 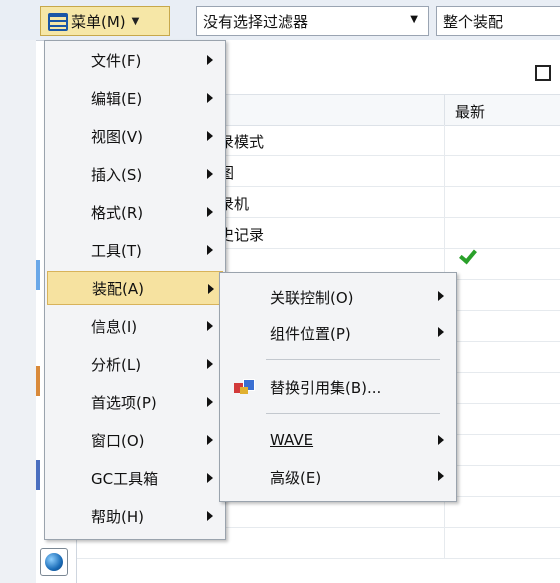 I want to click on menu-item-label: 插入(S), so click(x=117, y=174).